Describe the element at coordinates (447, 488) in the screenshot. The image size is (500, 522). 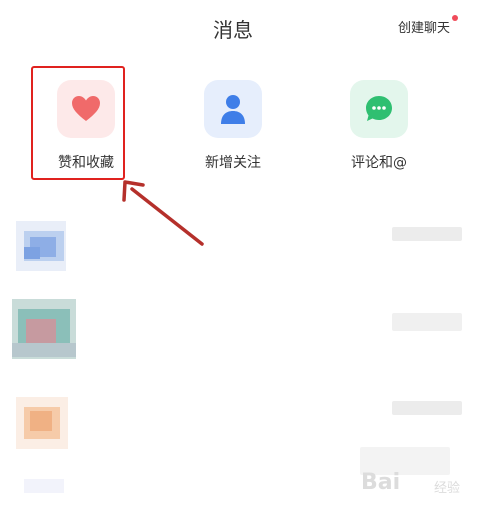
I see `baidu-watermark-text: 经验` at that location.